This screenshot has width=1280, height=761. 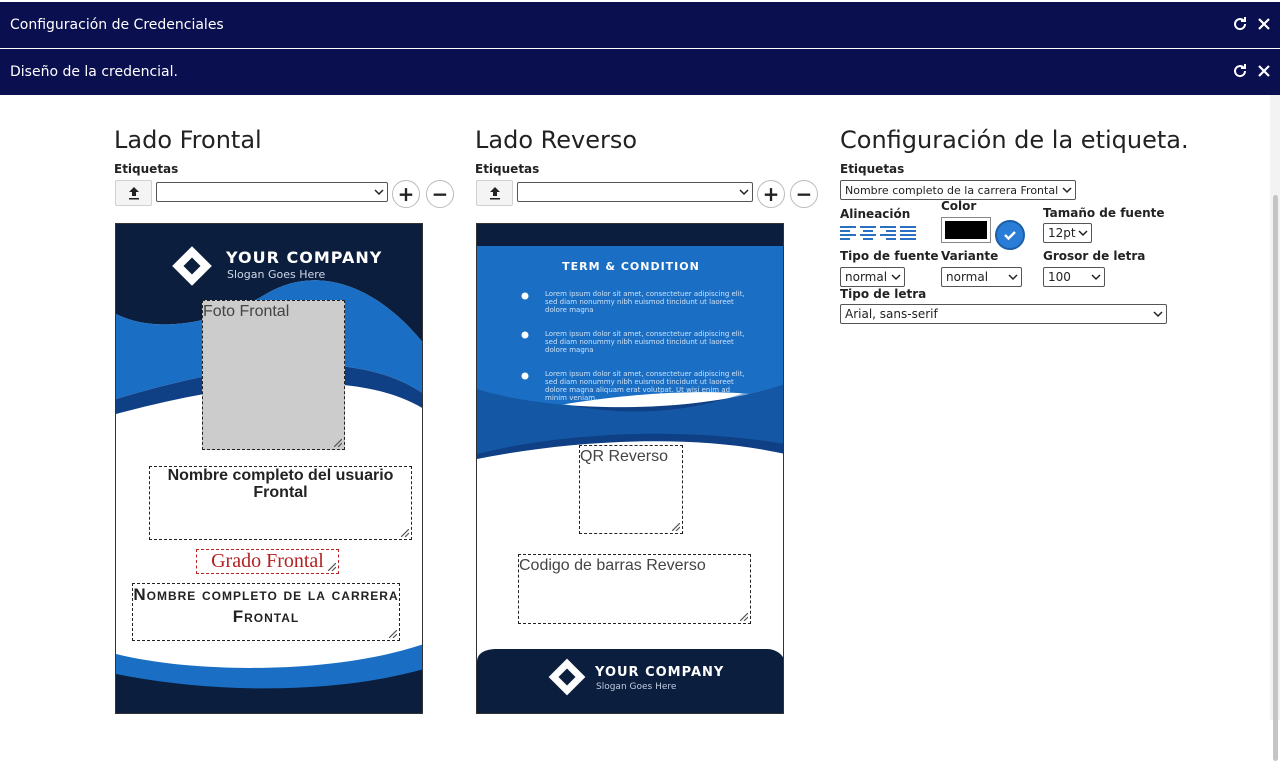 What do you see at coordinates (635, 192) in the screenshot?
I see `back-tags-select` at bounding box center [635, 192].